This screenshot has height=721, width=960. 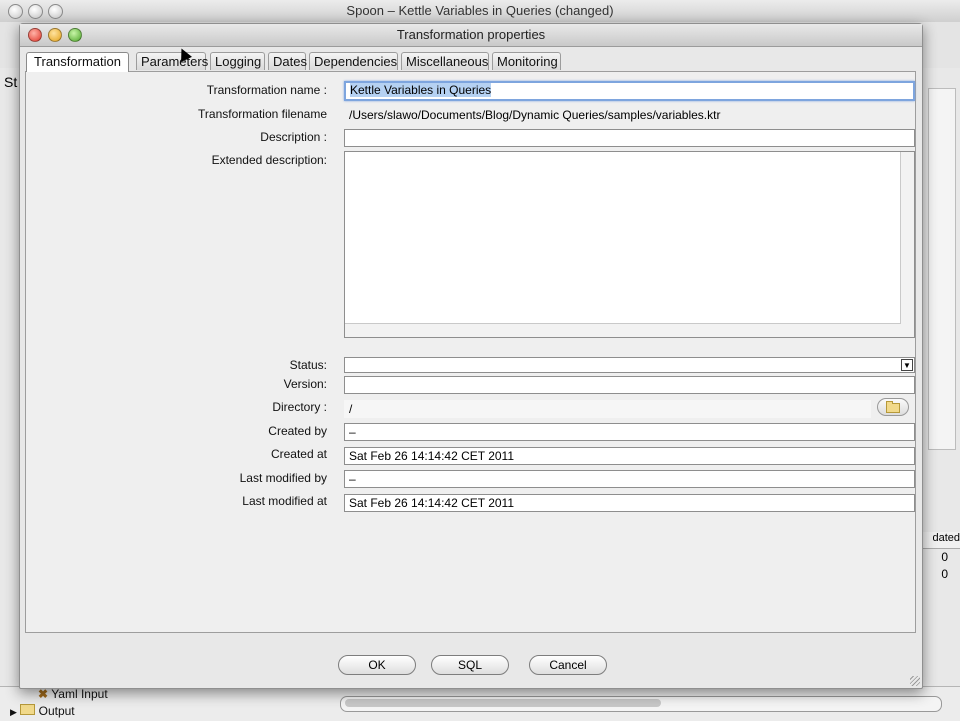 I want to click on last-modified-by-input: –, so click(x=629, y=479).